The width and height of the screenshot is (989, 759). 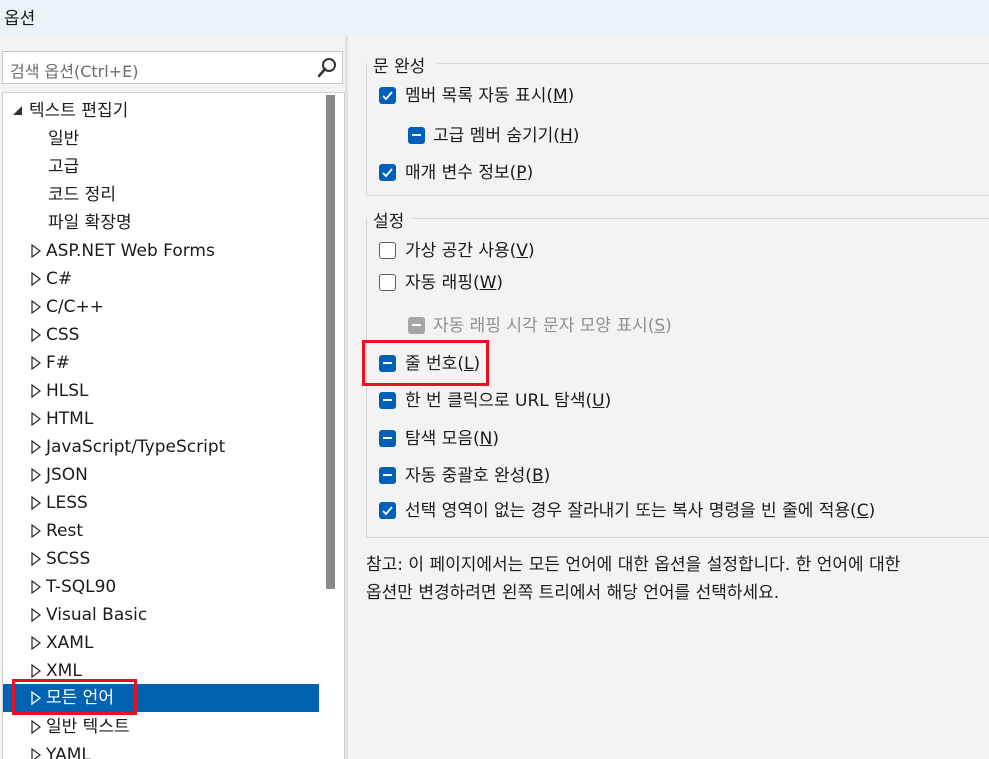 I want to click on tree-item-file-extension: 파일 확장명, so click(x=161, y=223).